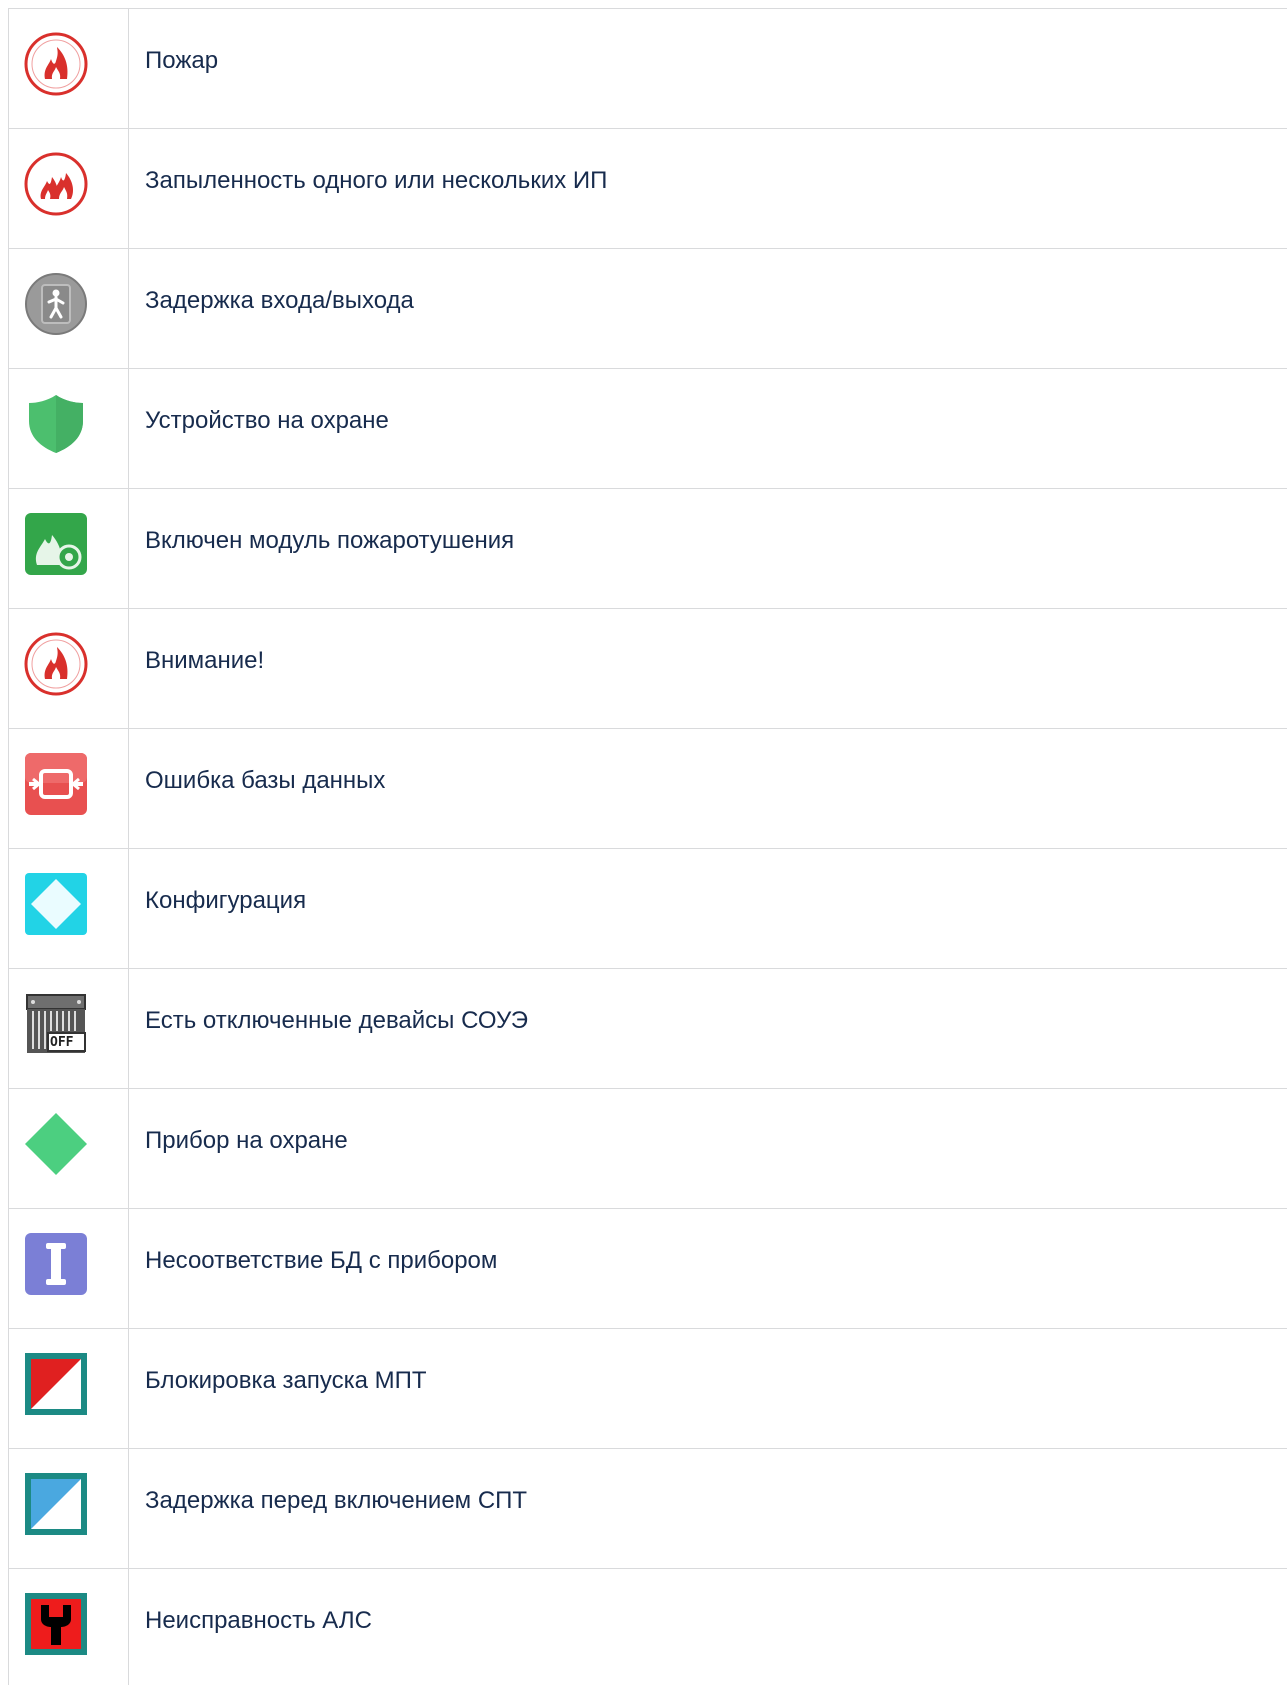 Image resolution: width=1287 pixels, height=1700 pixels. Describe the element at coordinates (647, 1149) in the screenshot. I see `table-row: Прибор на охране` at that location.